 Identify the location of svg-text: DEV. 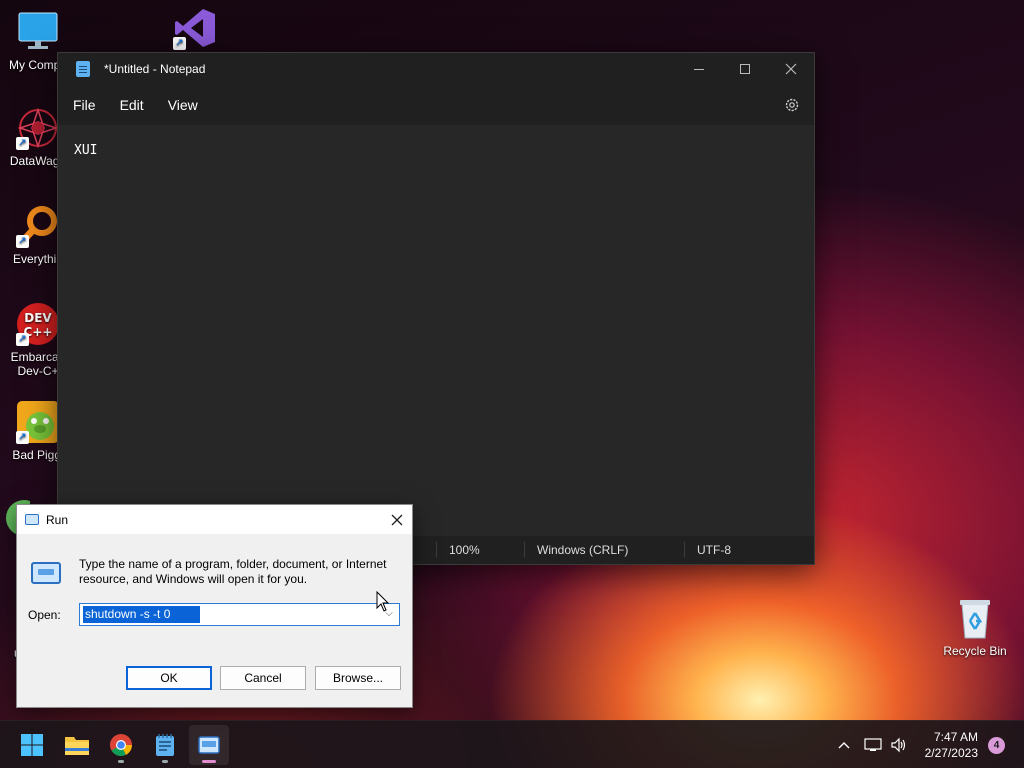
(38, 318).